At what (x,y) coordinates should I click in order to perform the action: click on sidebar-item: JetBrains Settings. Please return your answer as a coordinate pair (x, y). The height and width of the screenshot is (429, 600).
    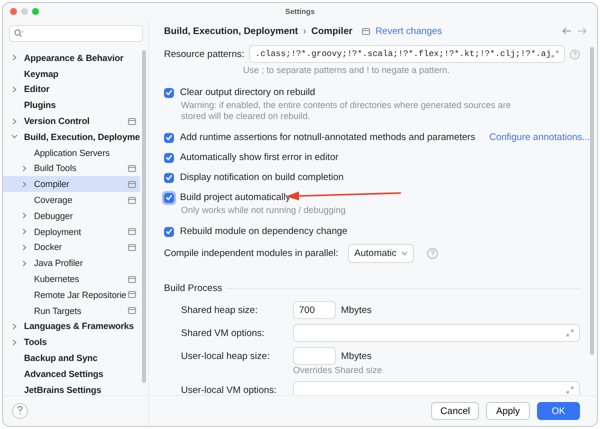
    Looking at the image, I should click on (71, 390).